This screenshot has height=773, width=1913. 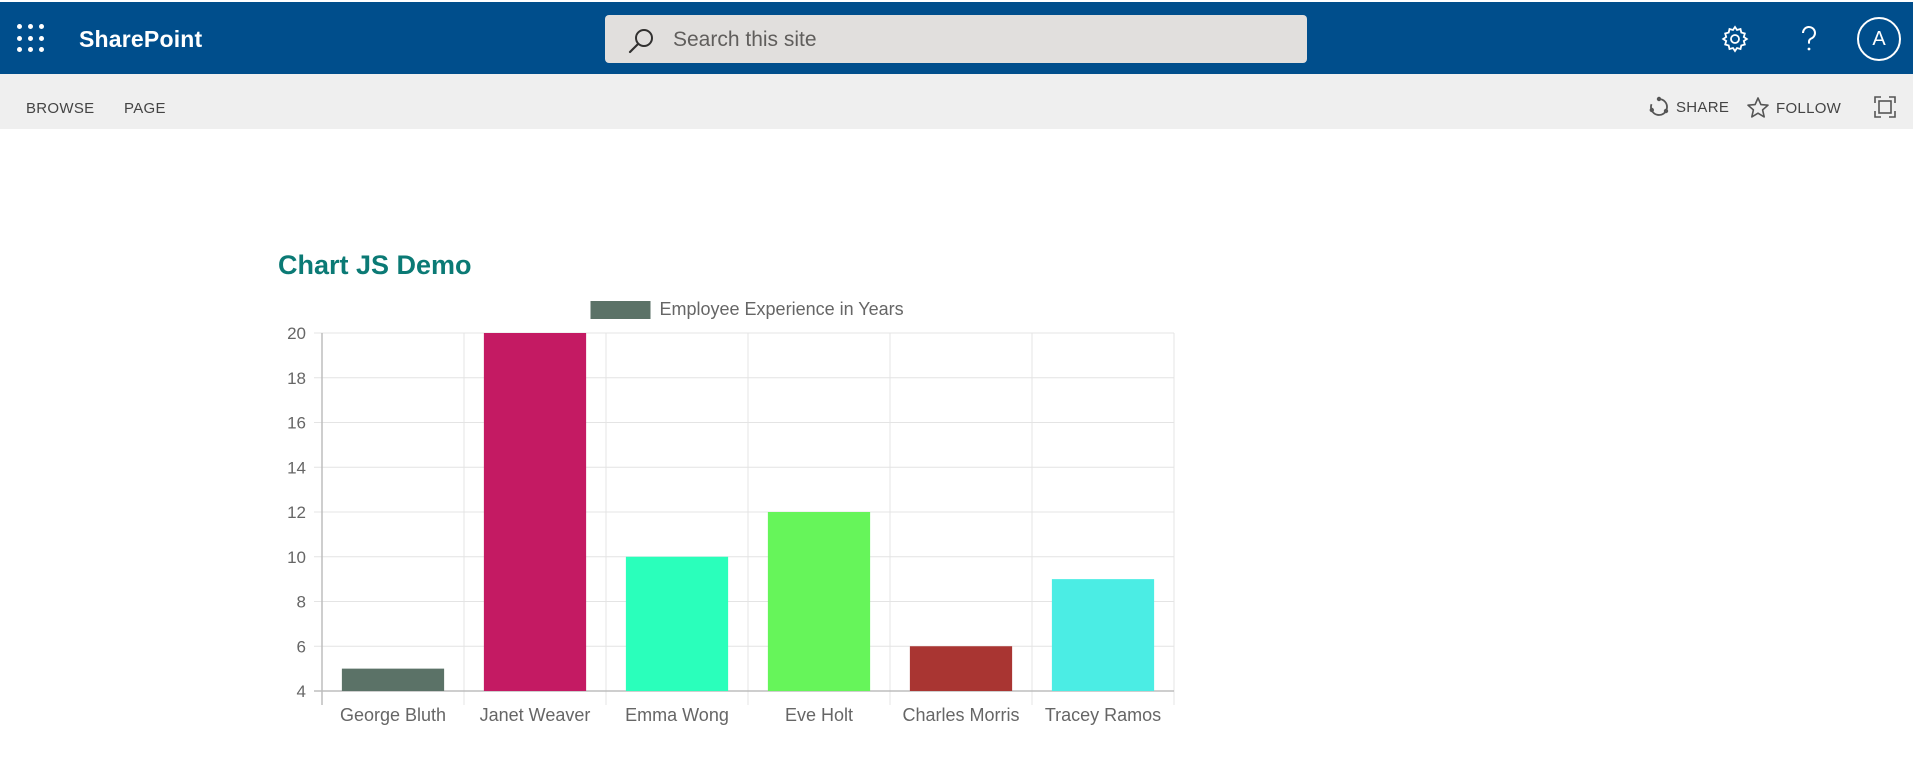 I want to click on share-button: SHARE, so click(x=1688, y=107).